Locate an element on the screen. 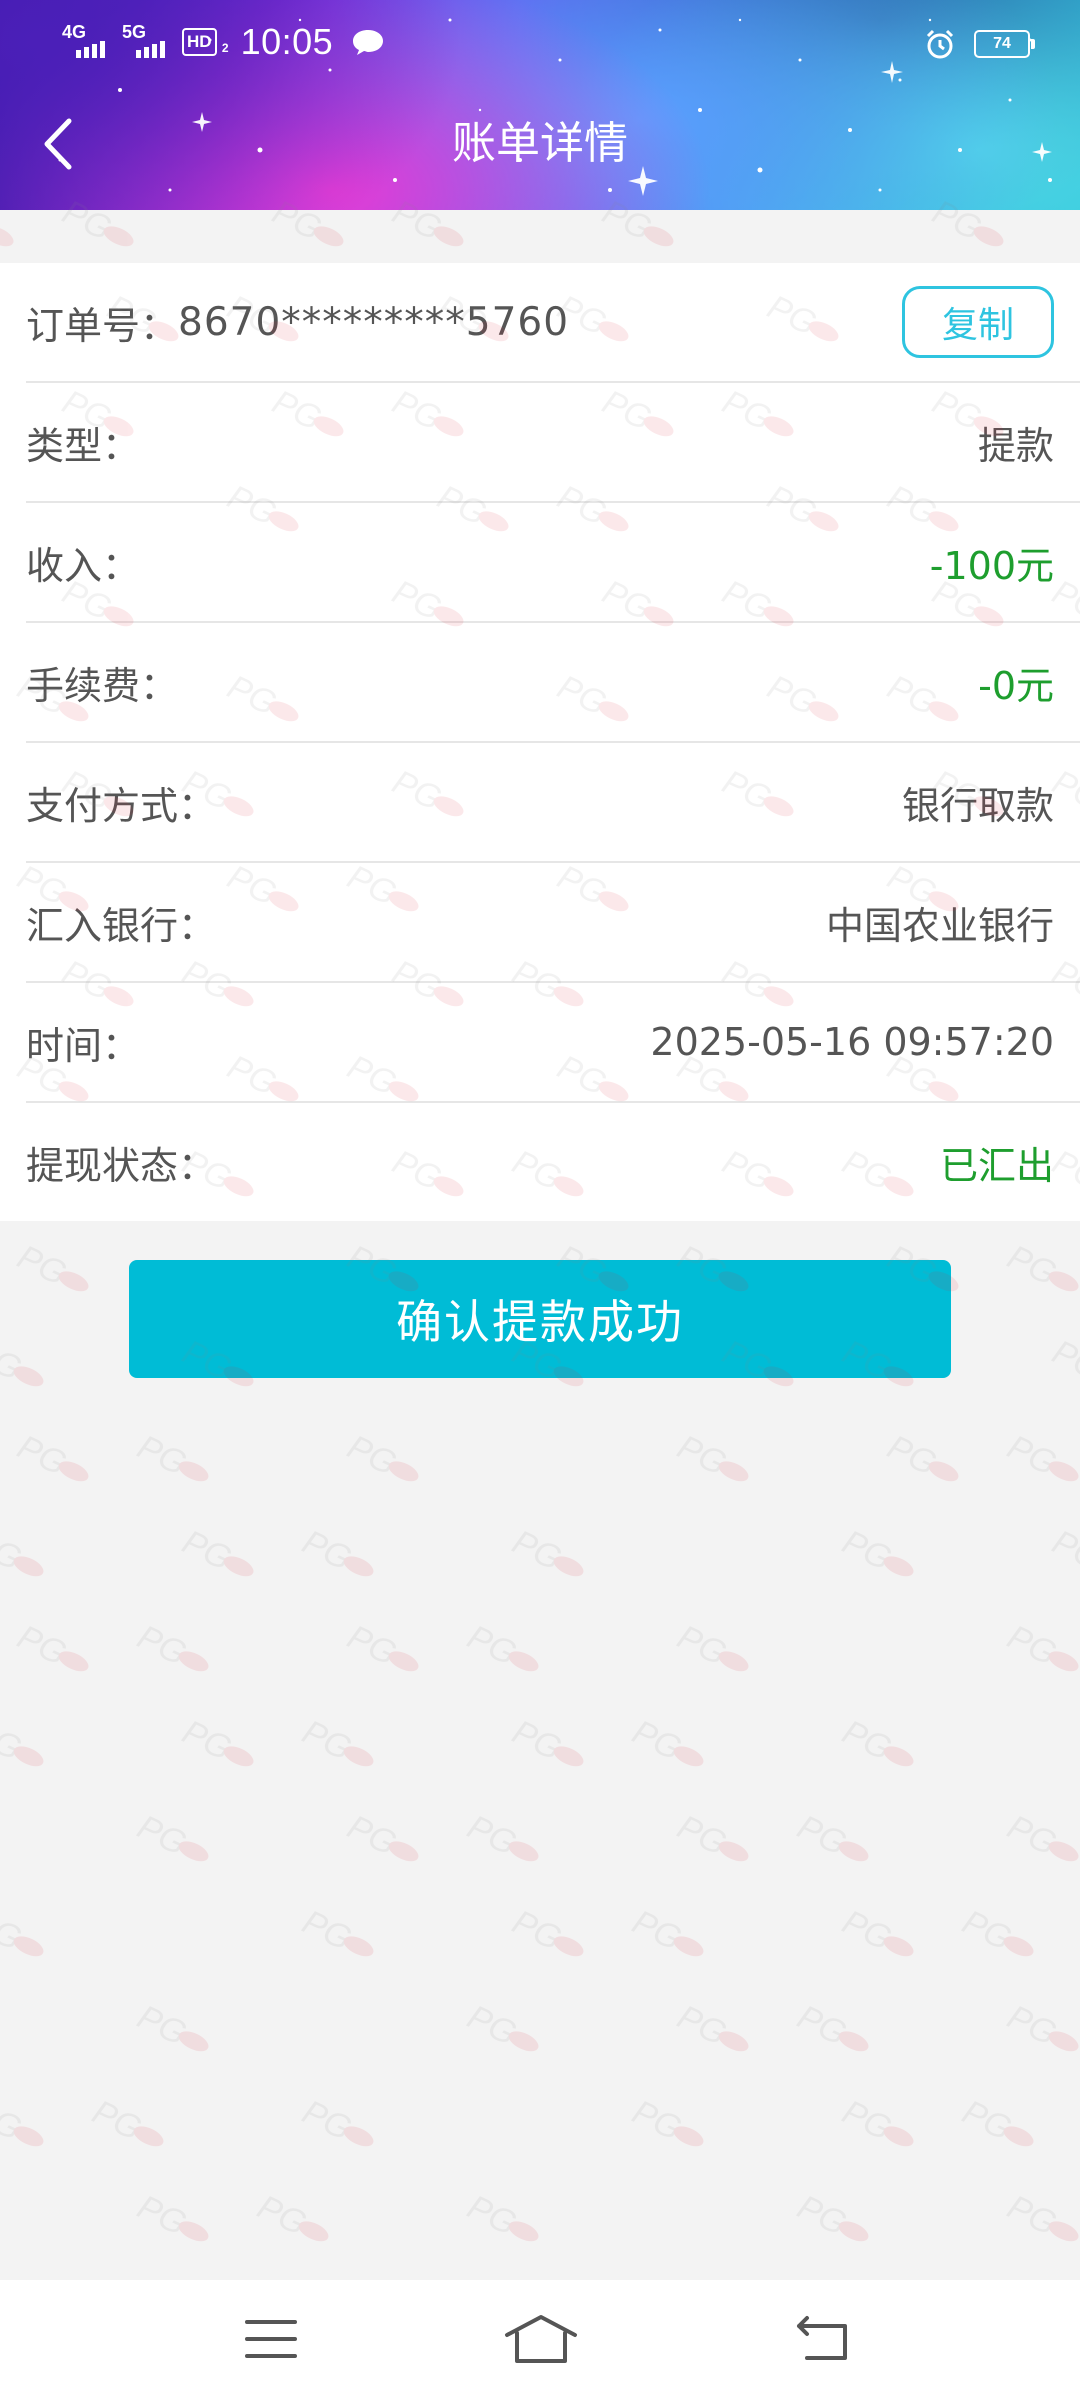 This screenshot has width=1080, height=2408. hd-icon: HD 2 is located at coordinates (205, 42).